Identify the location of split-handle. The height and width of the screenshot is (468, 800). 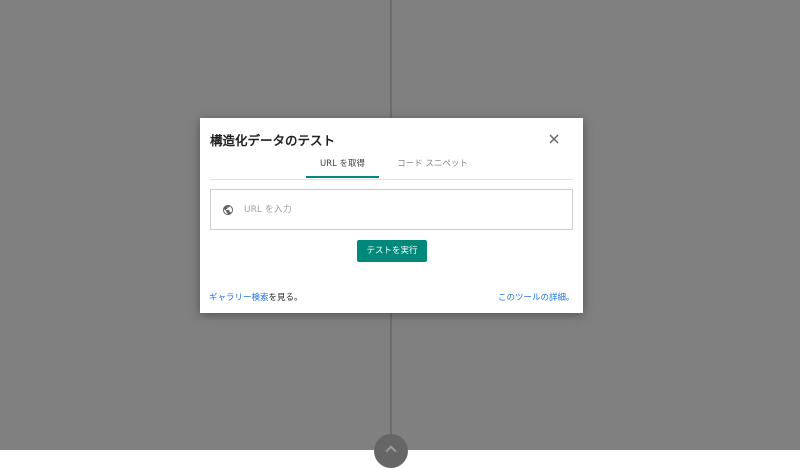
(391, 451).